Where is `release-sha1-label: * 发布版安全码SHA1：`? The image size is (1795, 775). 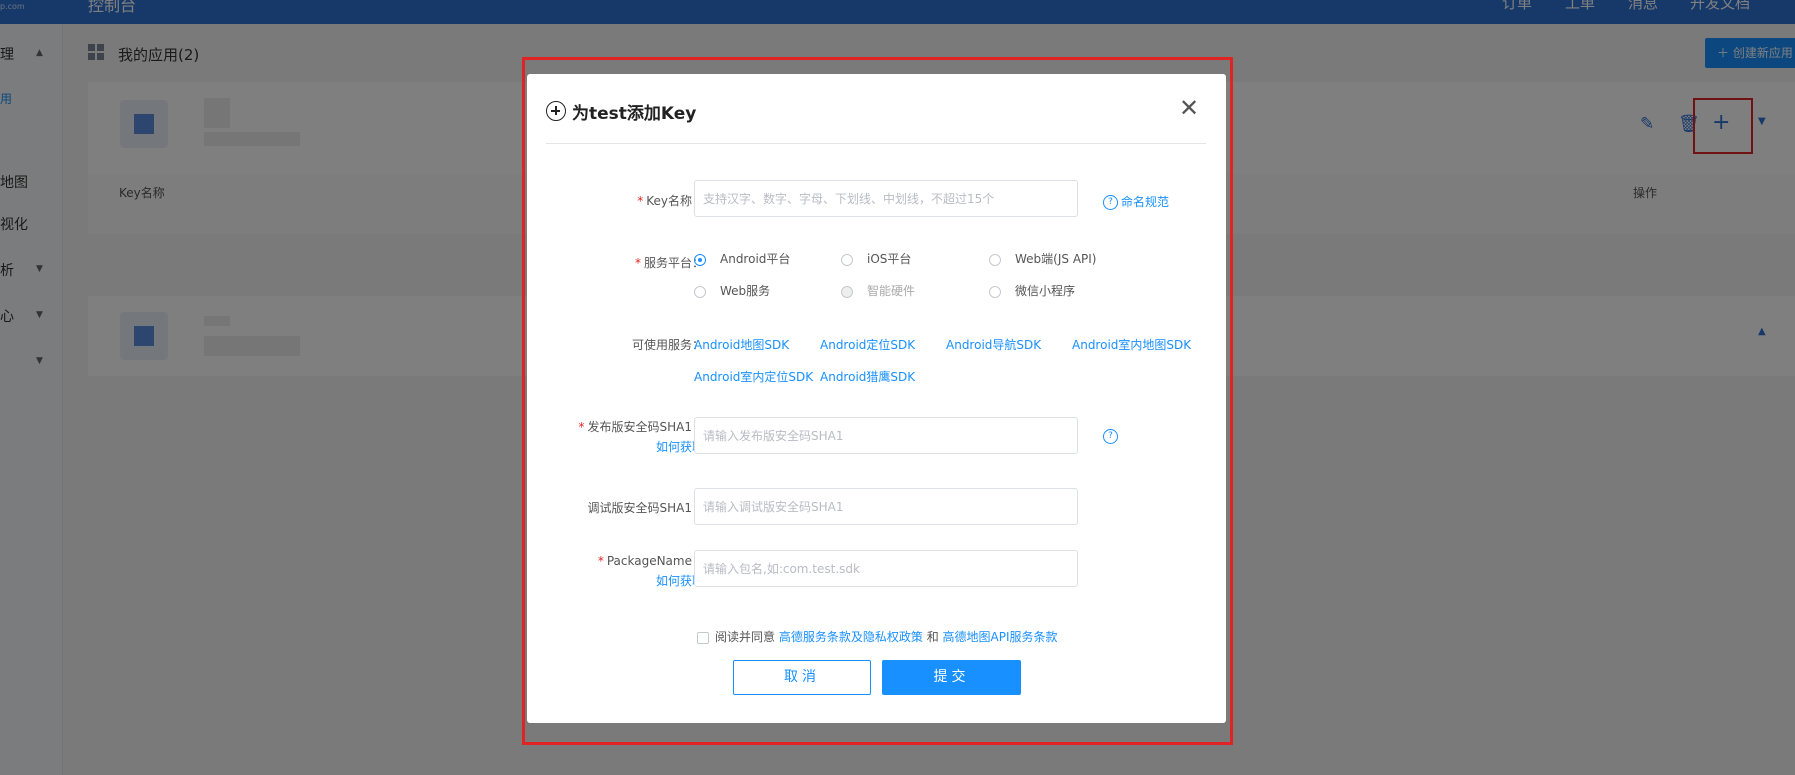 release-sha1-label: * 发布版安全码SHA1： is located at coordinates (641, 427).